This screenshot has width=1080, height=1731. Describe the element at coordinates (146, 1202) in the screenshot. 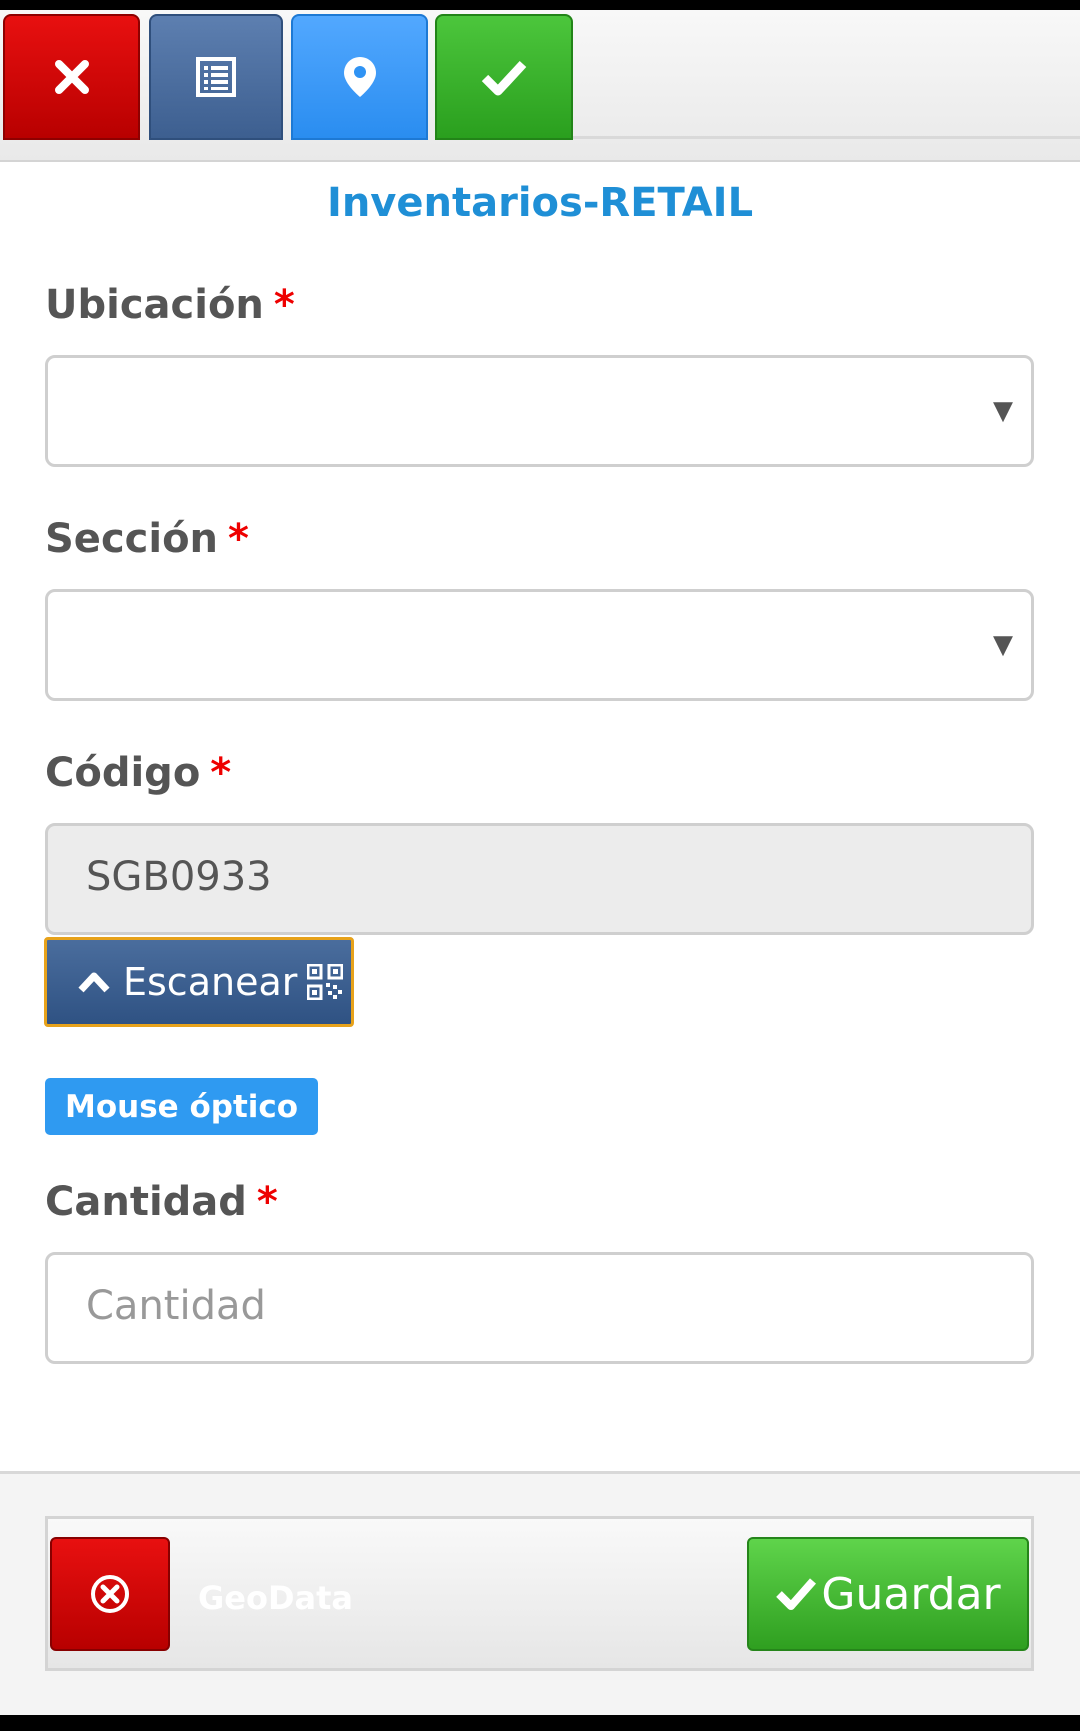

I see `cantidad-label-text: Cantidad` at that location.